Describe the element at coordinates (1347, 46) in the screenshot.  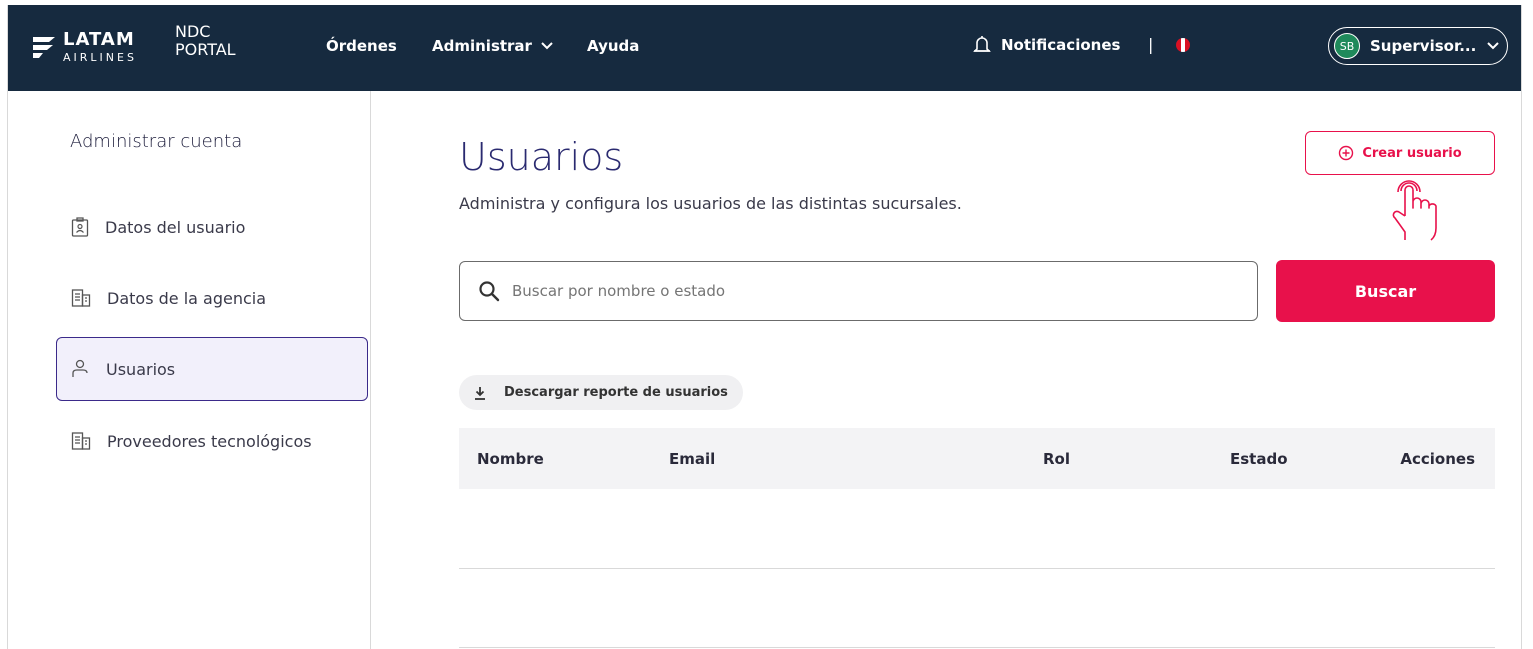
I see `avatar: SB` at that location.